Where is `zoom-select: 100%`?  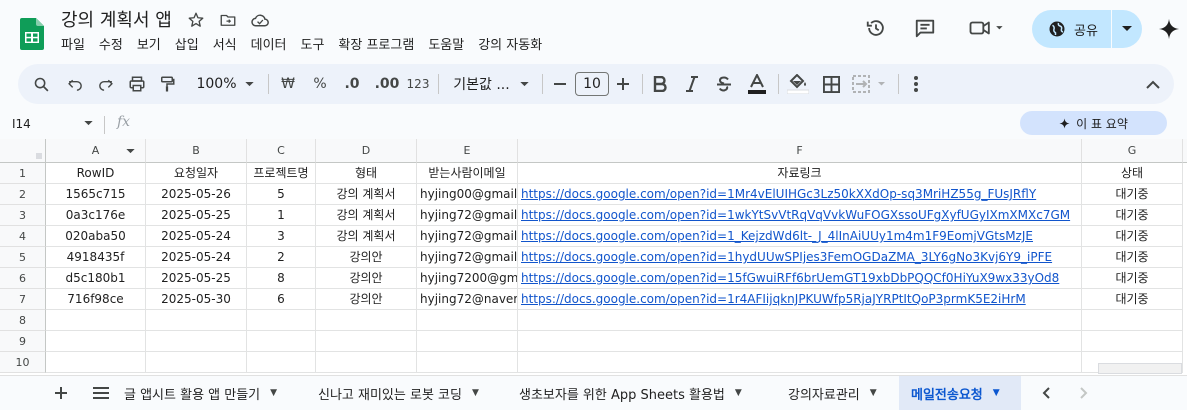 zoom-select: 100% is located at coordinates (225, 84).